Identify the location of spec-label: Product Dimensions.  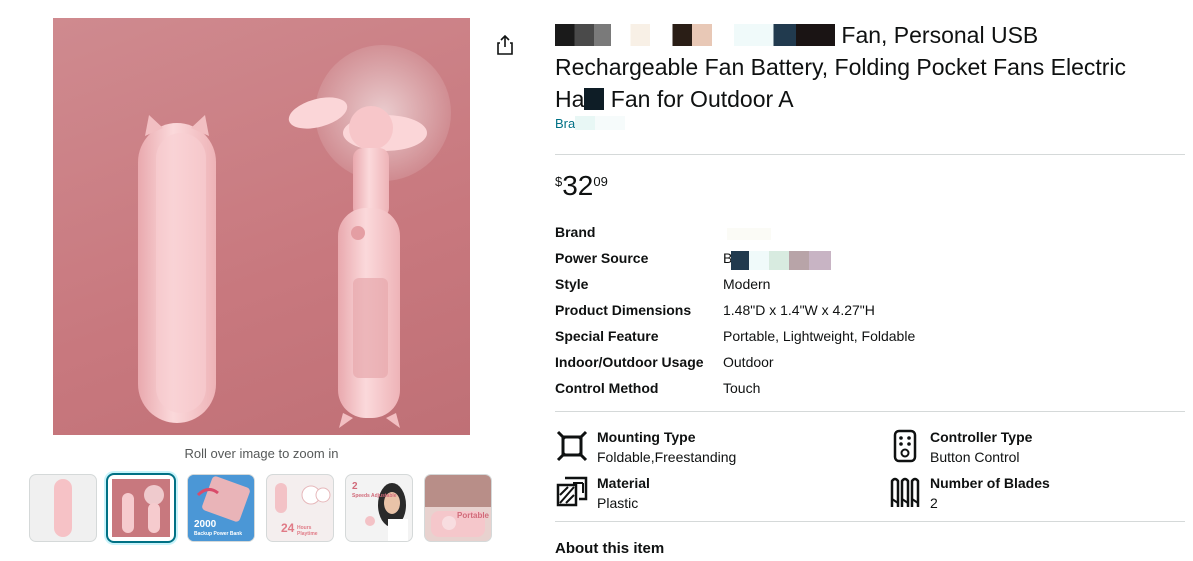
(623, 310).